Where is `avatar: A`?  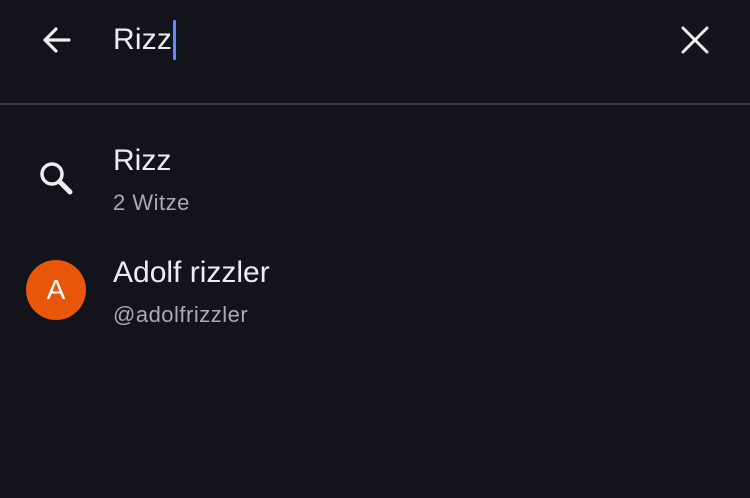
avatar: A is located at coordinates (56, 290).